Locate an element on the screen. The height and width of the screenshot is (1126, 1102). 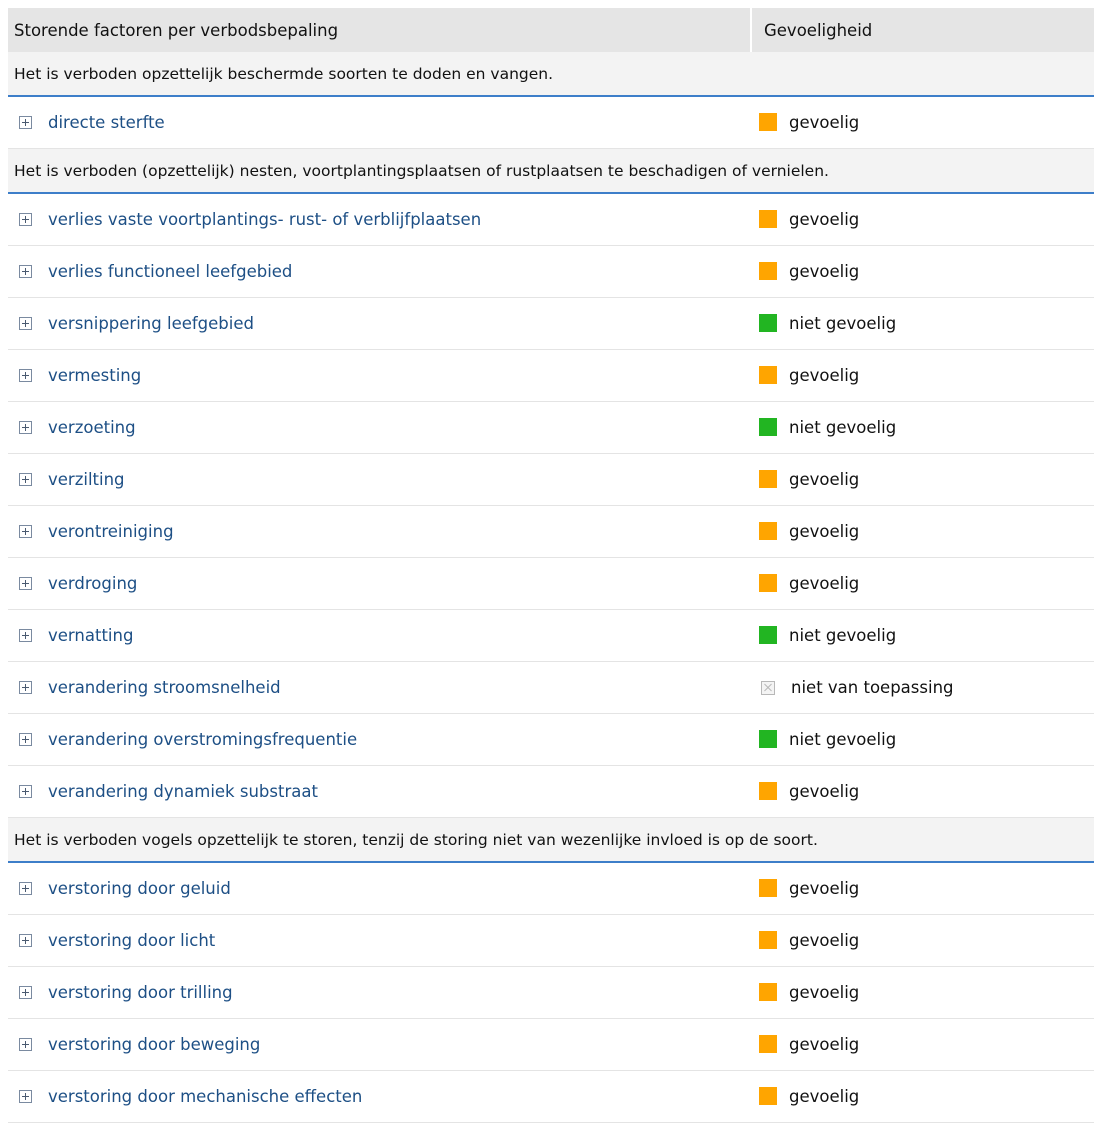
factor-label: verstoring door trilling is located at coordinates (140, 992).